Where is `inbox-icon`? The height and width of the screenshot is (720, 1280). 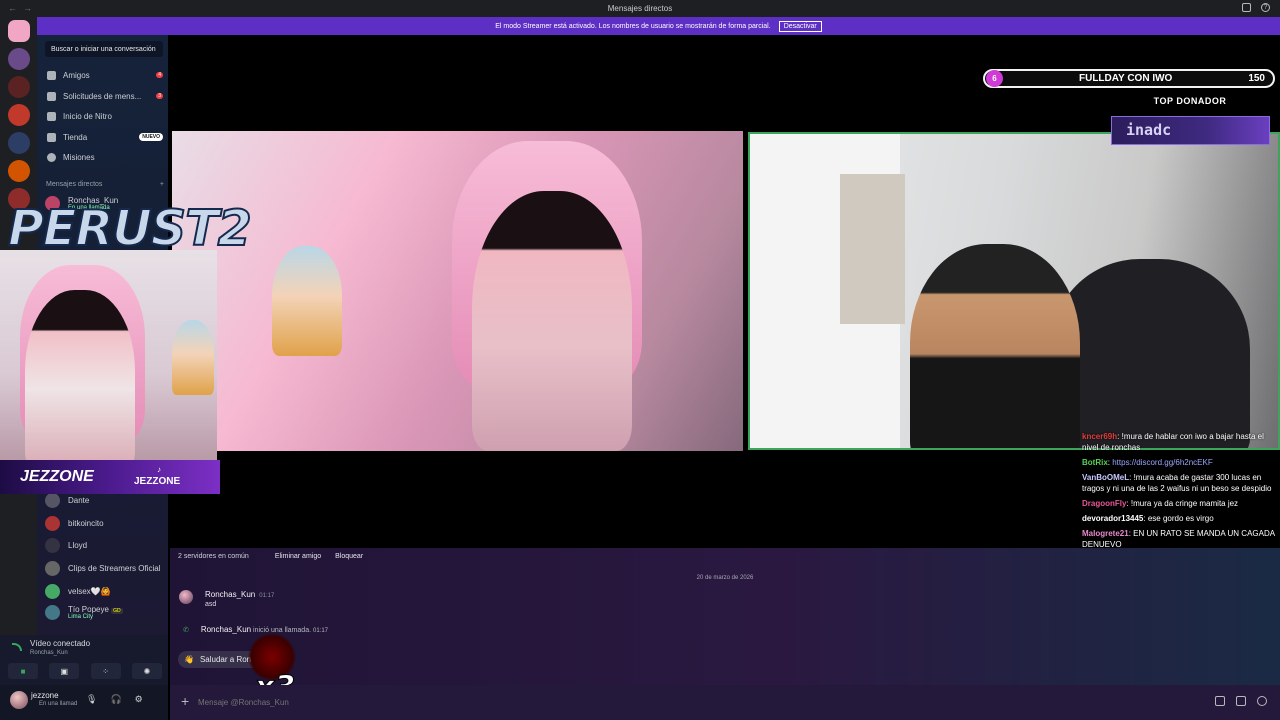
inbox-icon is located at coordinates (1246, 7).